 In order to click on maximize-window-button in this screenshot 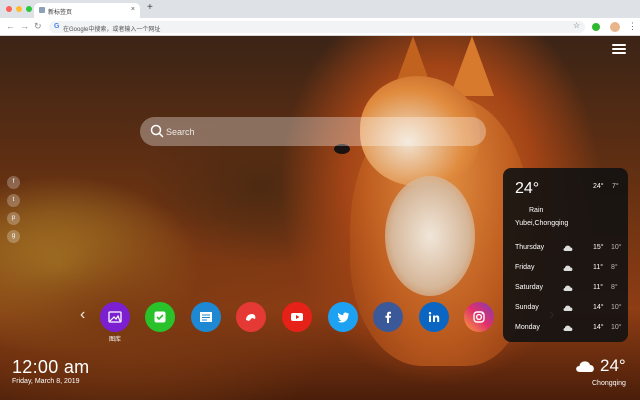, I will do `click(29, 9)`.